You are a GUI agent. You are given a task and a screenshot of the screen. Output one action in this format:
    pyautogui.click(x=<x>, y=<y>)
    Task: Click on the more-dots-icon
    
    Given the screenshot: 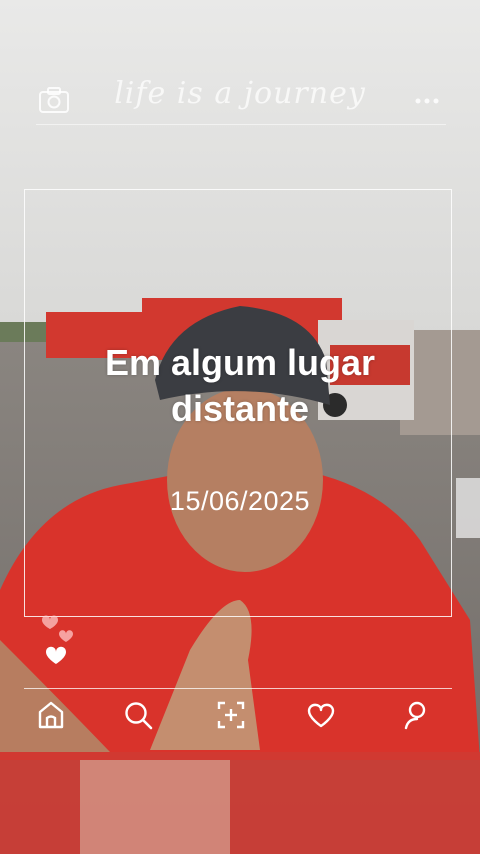 What is the action you would take?
    pyautogui.click(x=427, y=101)
    